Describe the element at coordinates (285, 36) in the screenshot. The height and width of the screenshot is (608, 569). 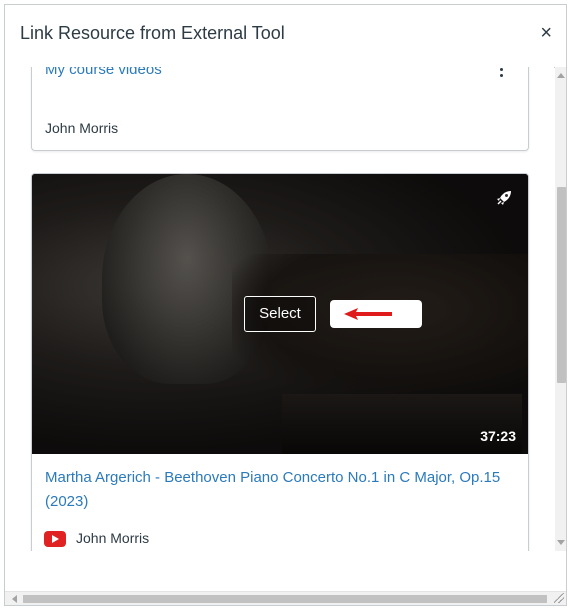
I see `dialog-header: Link Resource from External Tool ×` at that location.